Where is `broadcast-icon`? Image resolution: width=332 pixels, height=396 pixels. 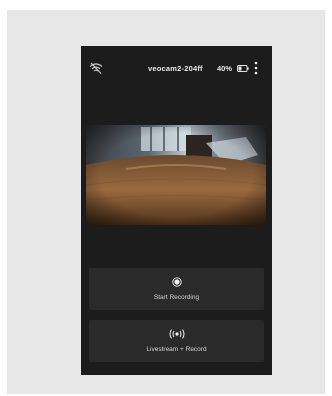
broadcast-icon is located at coordinates (176, 334).